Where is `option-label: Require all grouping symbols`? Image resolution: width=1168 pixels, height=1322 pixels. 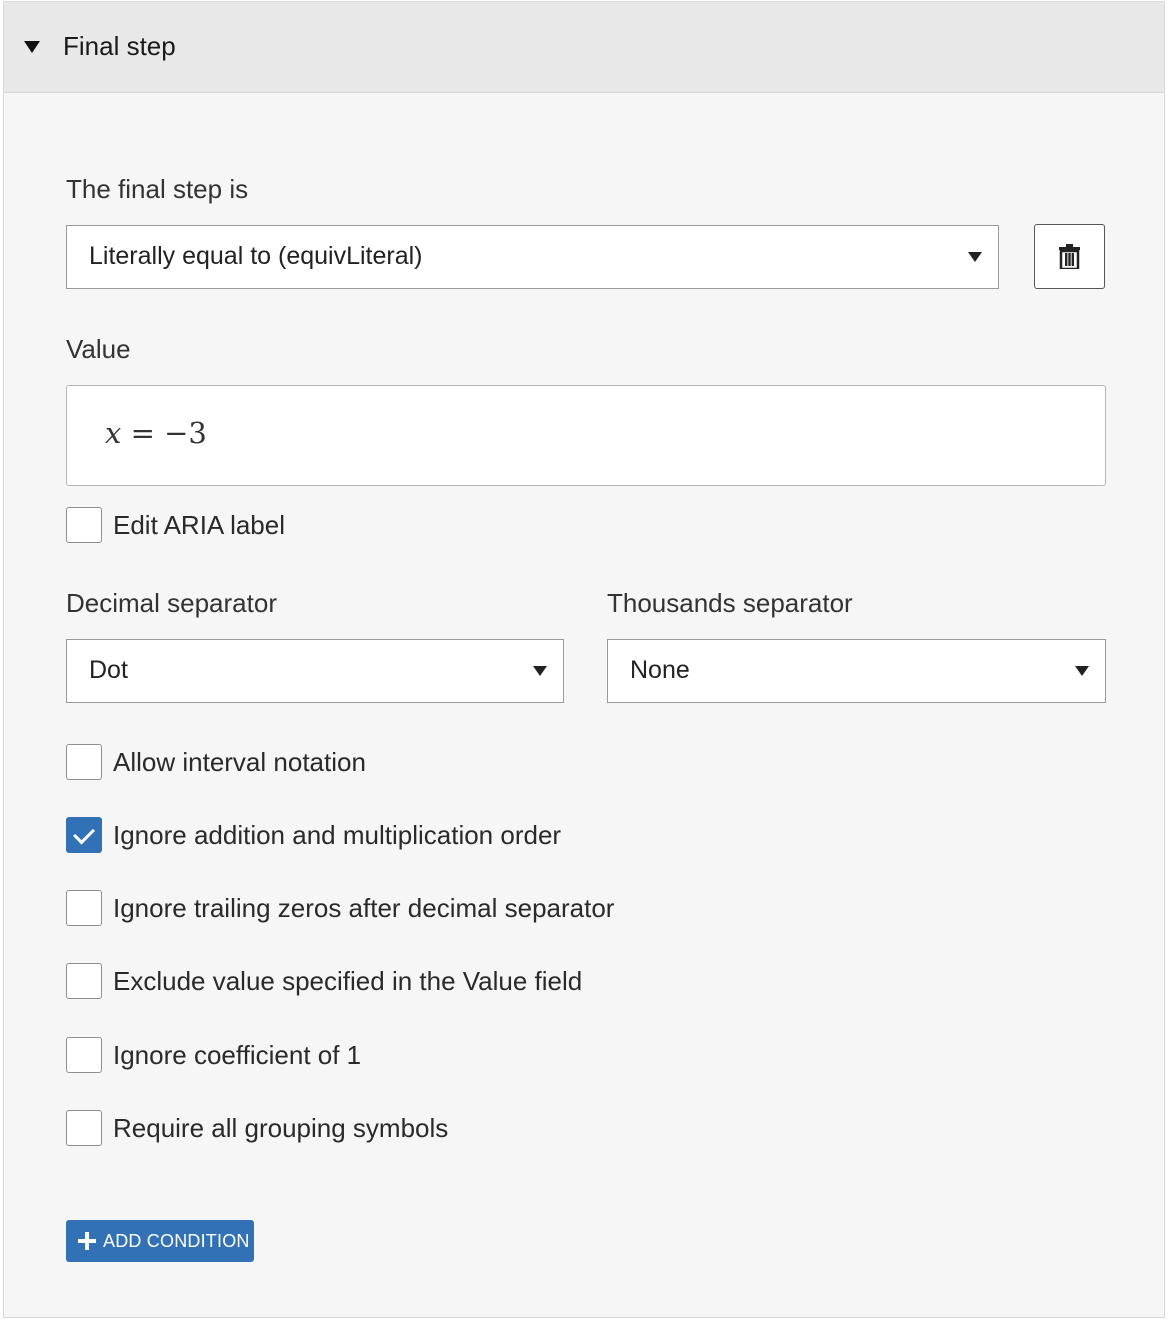
option-label: Require all grouping symbols is located at coordinates (281, 1127).